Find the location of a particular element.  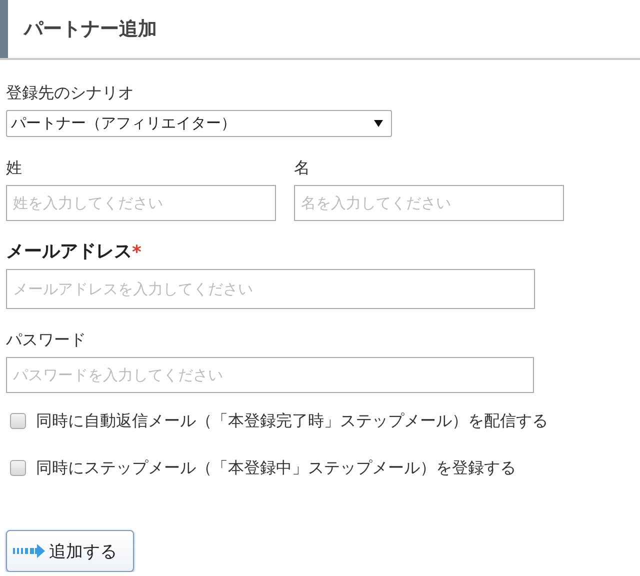

required-mark: * is located at coordinates (137, 252).